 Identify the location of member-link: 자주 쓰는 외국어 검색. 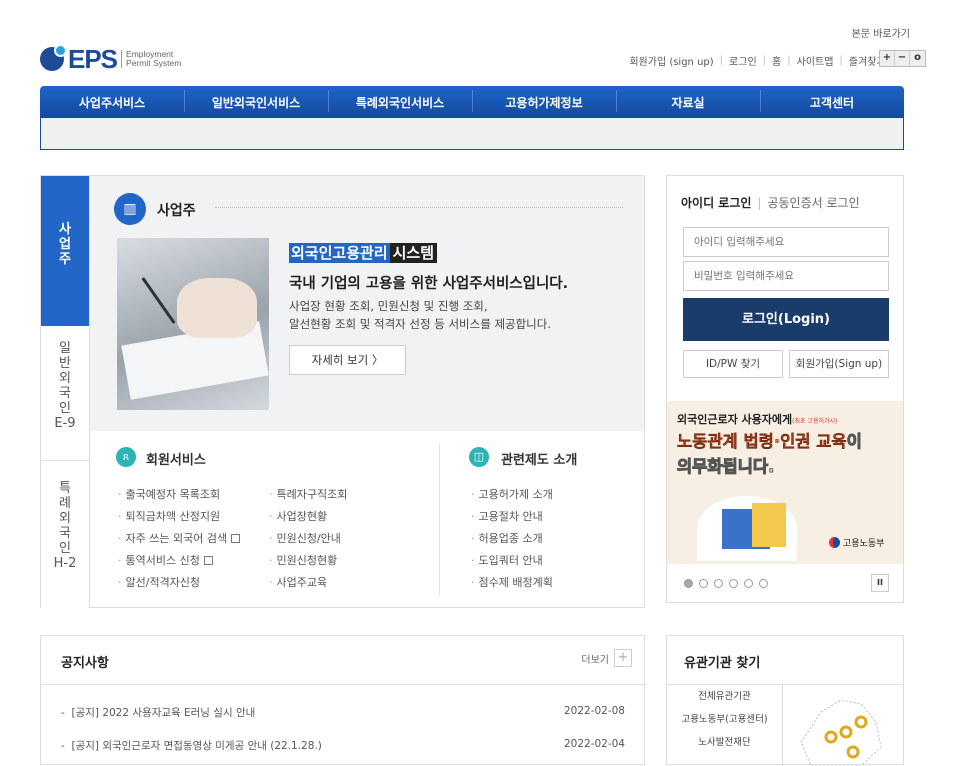
(179, 538).